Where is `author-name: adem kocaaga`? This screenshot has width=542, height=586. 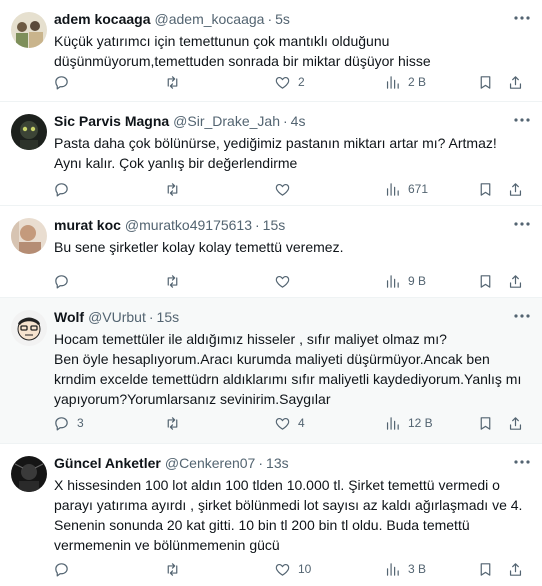
author-name: adem kocaaga is located at coordinates (102, 19).